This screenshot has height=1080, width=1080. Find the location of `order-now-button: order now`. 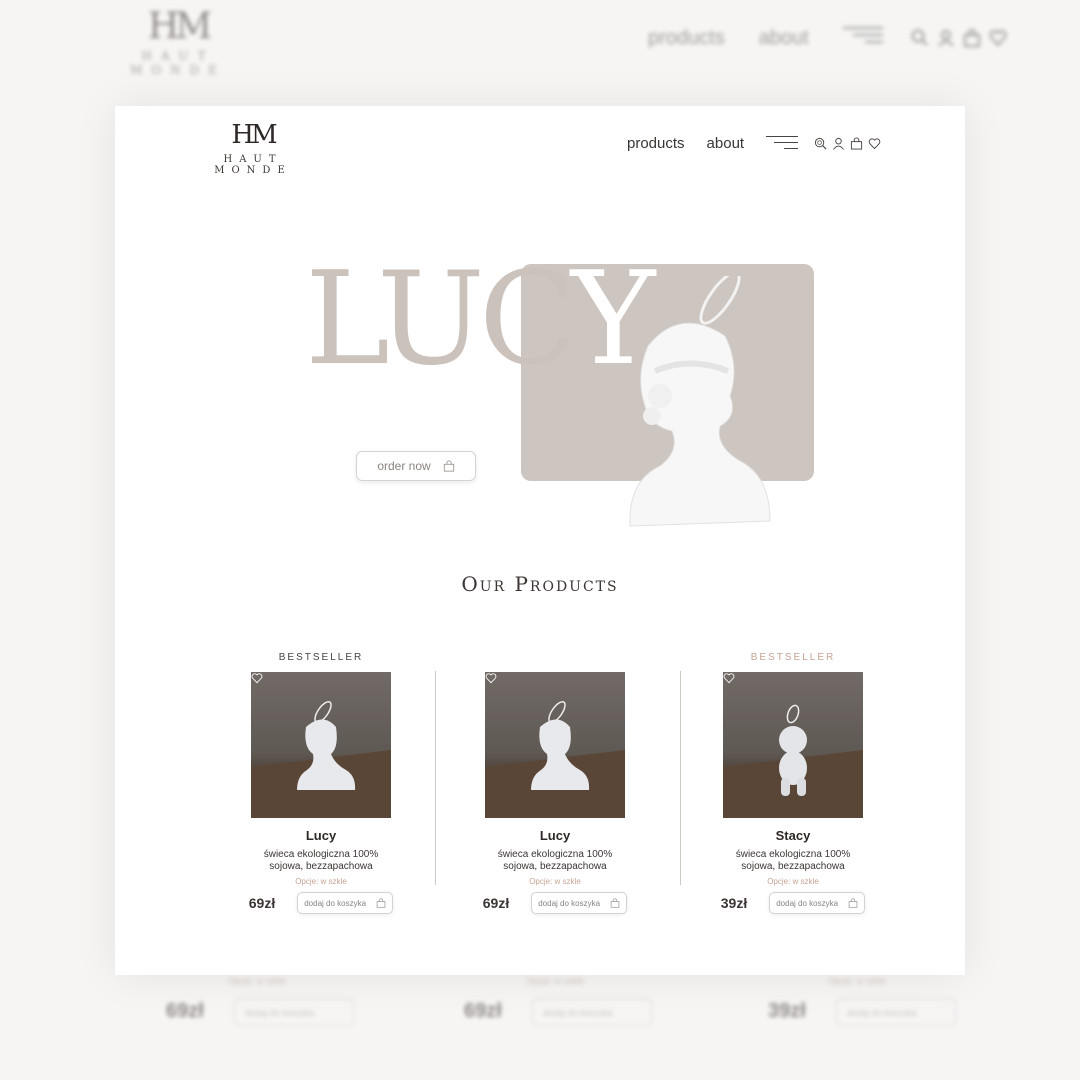

order-now-button: order now is located at coordinates (416, 466).